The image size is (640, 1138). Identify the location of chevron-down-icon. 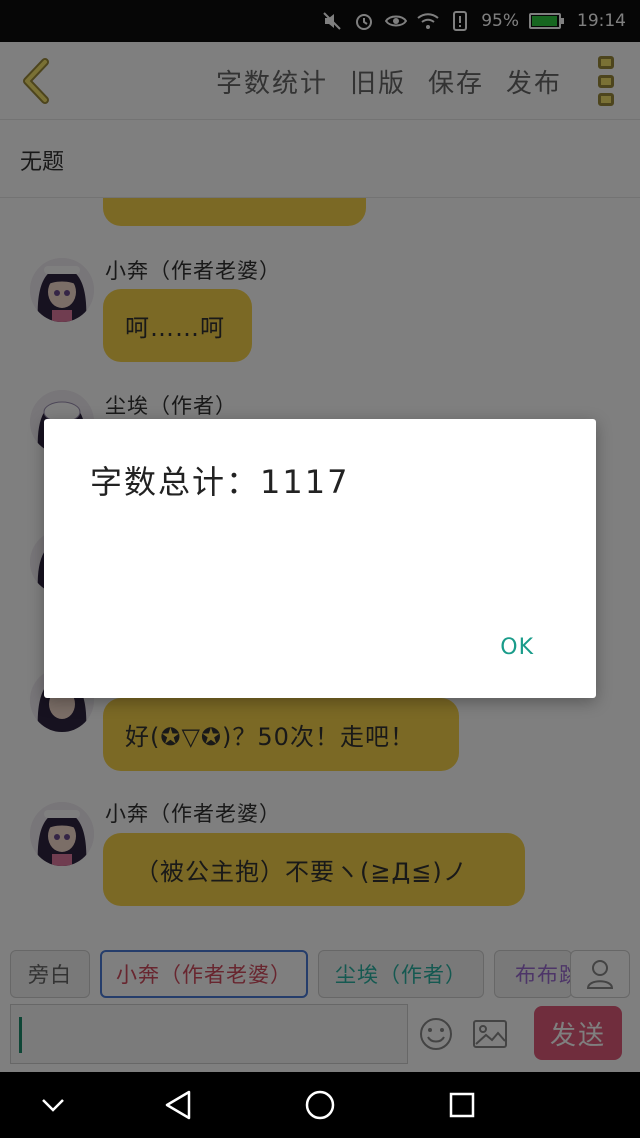
(53, 1105).